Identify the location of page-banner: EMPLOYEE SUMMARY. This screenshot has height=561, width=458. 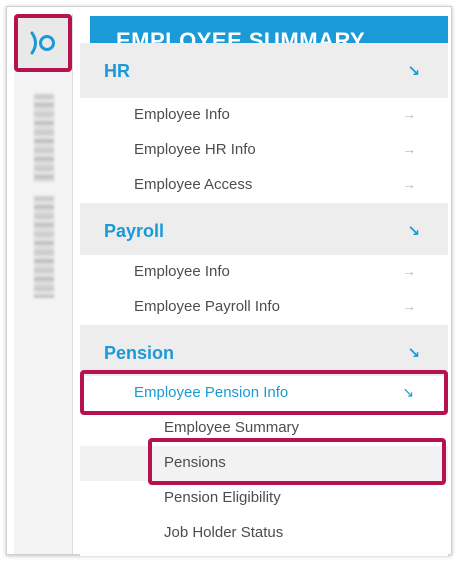
(269, 30).